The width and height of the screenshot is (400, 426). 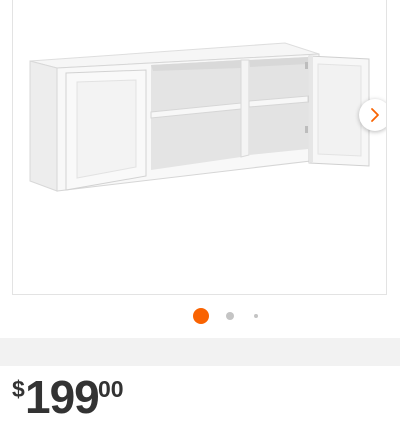 What do you see at coordinates (375, 115) in the screenshot?
I see `chevron-right-icon` at bounding box center [375, 115].